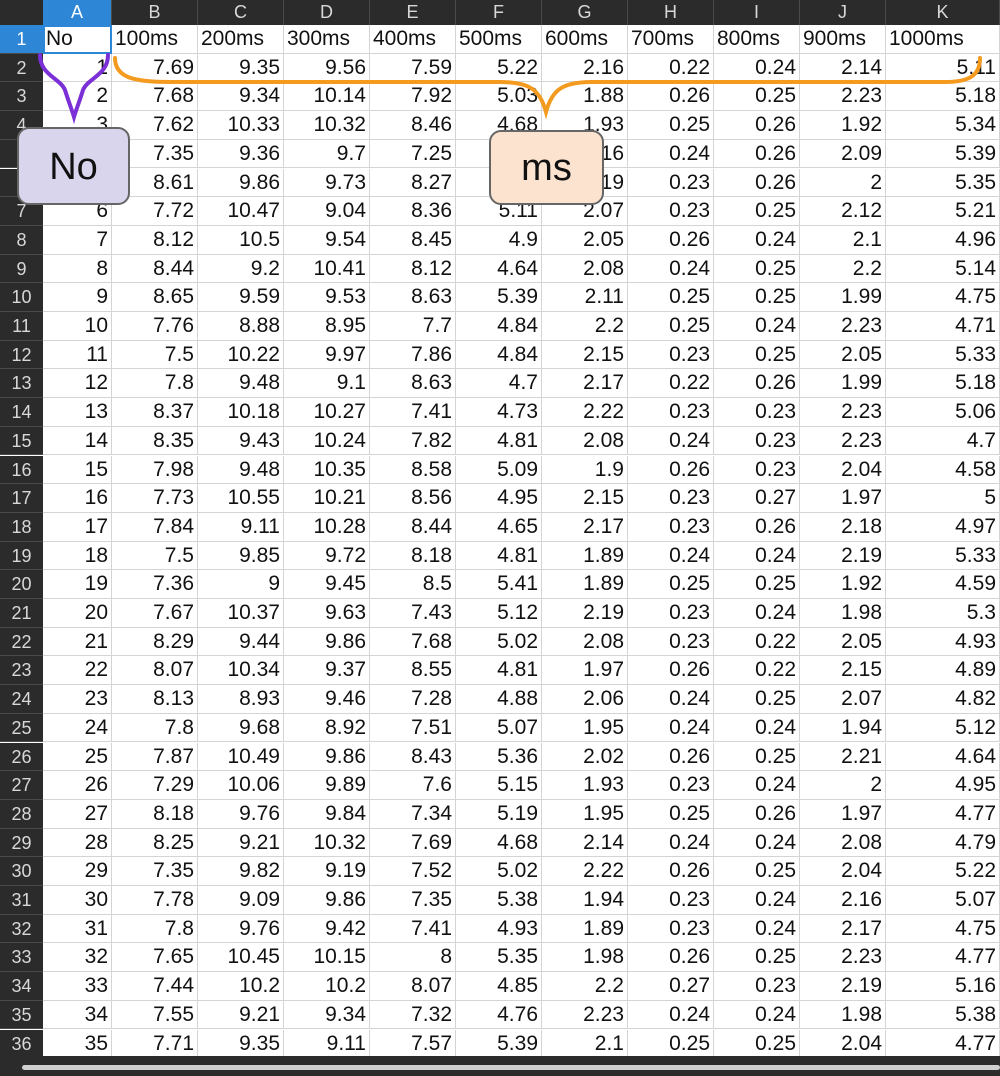  What do you see at coordinates (21, 68) in the screenshot?
I see `row-header: 2` at bounding box center [21, 68].